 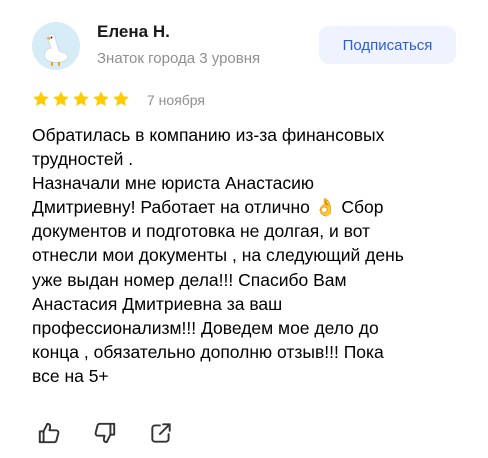 What do you see at coordinates (387, 45) in the screenshot?
I see `subscribe-button: Подписаться` at bounding box center [387, 45].